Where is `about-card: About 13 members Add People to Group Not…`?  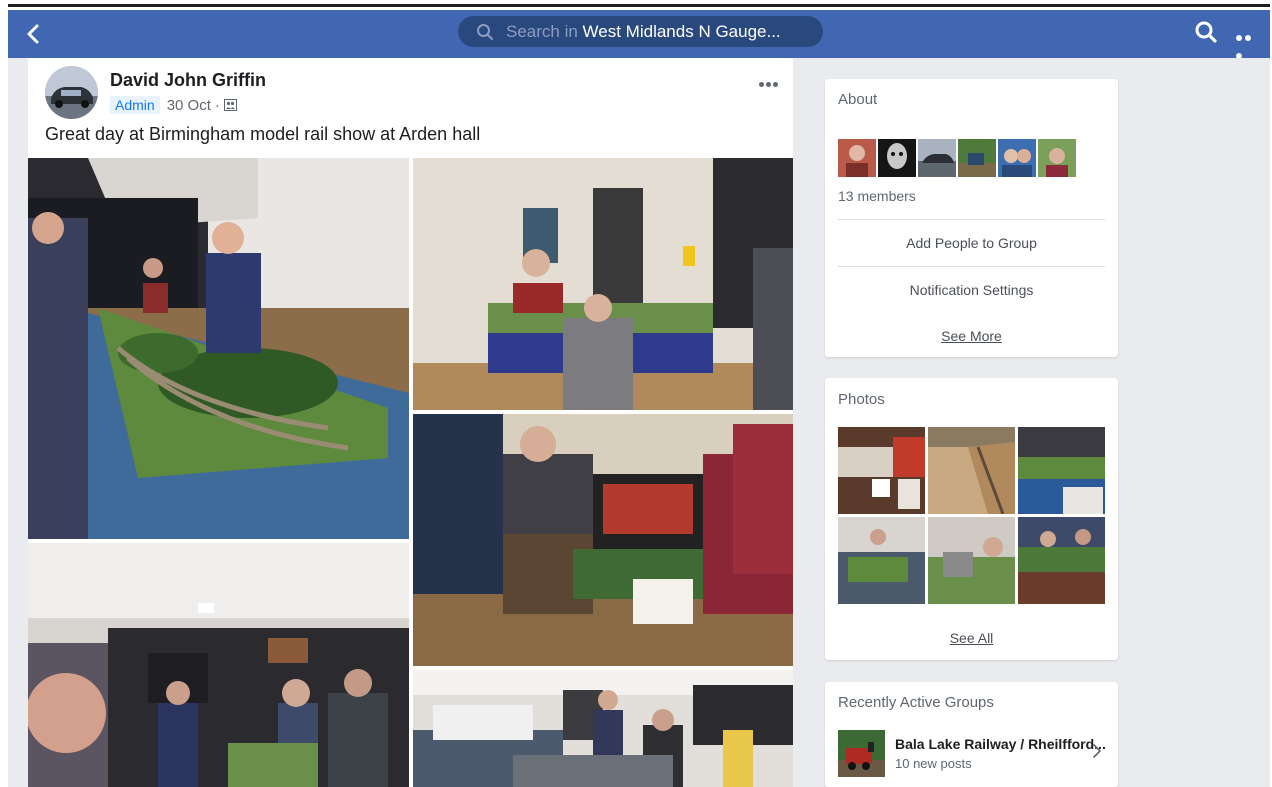 about-card: About 13 members Add People to Group Not… is located at coordinates (971, 218).